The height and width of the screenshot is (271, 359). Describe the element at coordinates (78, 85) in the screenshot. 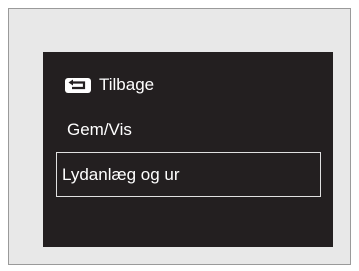

I see `return-arrow-icon` at that location.